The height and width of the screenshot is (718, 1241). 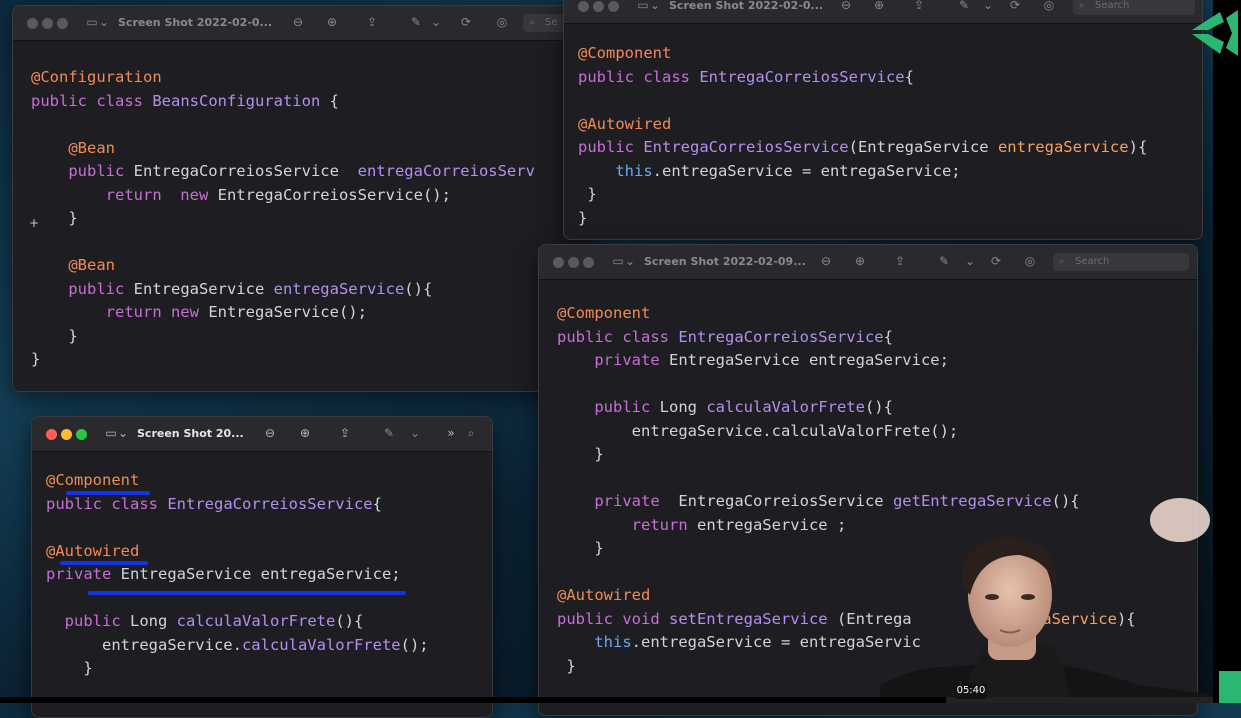 I want to click on code-token: return new, so click(x=161, y=194).